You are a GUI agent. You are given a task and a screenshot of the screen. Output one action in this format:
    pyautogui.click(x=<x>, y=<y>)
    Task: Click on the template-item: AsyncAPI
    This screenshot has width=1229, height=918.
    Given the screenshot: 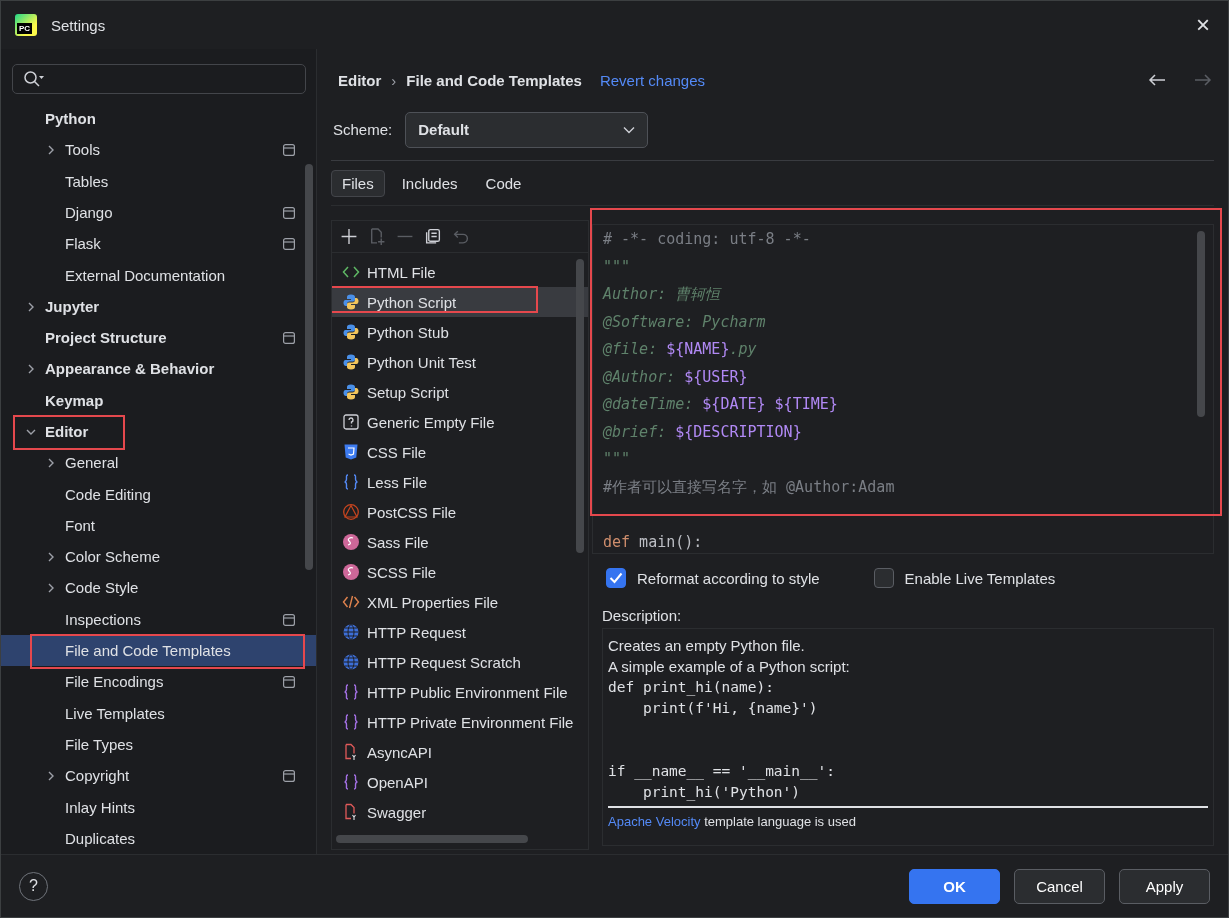 What is the action you would take?
    pyautogui.click(x=460, y=752)
    